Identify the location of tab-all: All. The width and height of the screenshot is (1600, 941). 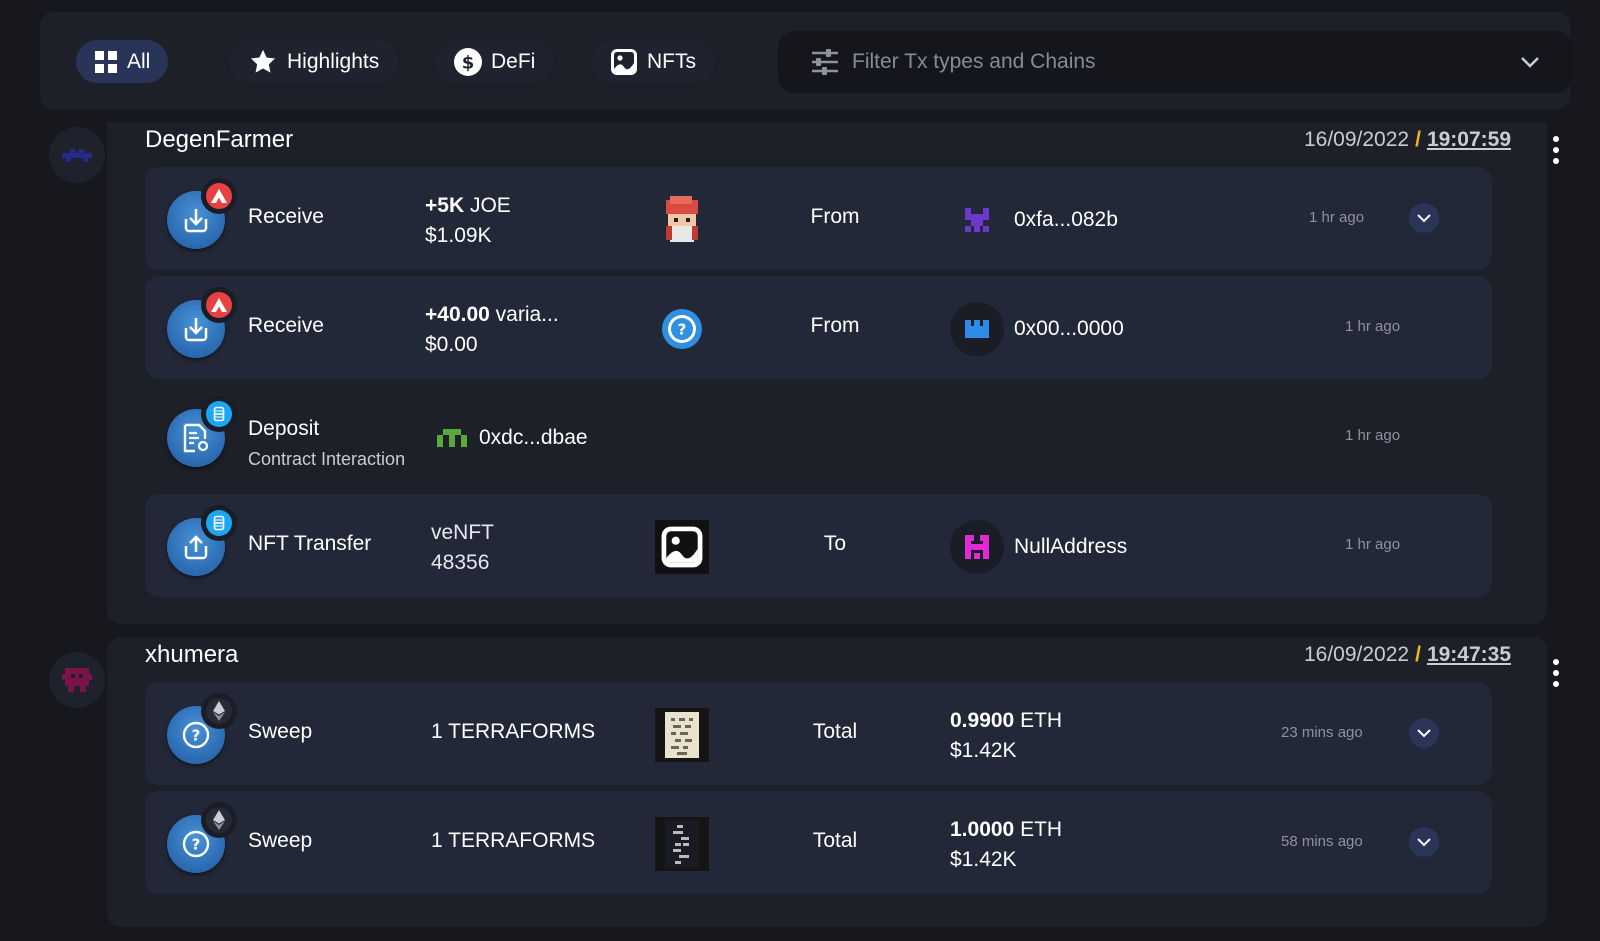
(122, 61).